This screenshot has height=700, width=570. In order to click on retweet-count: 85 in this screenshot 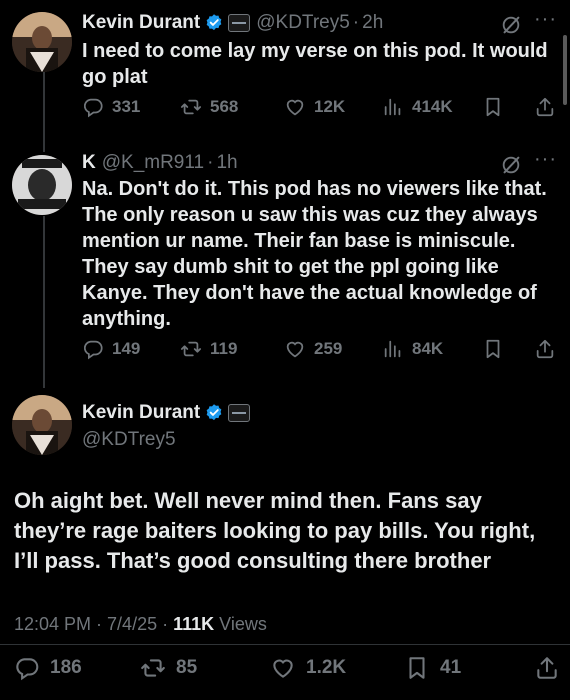, I will do `click(187, 667)`.